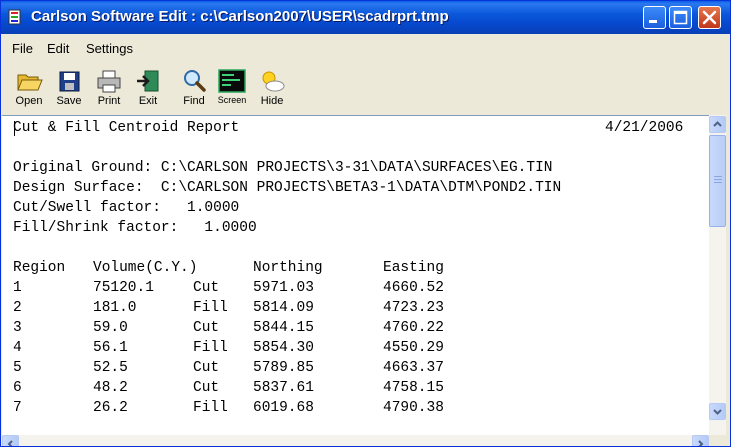 The image size is (731, 447). I want to click on scroll-up-button, so click(717, 124).